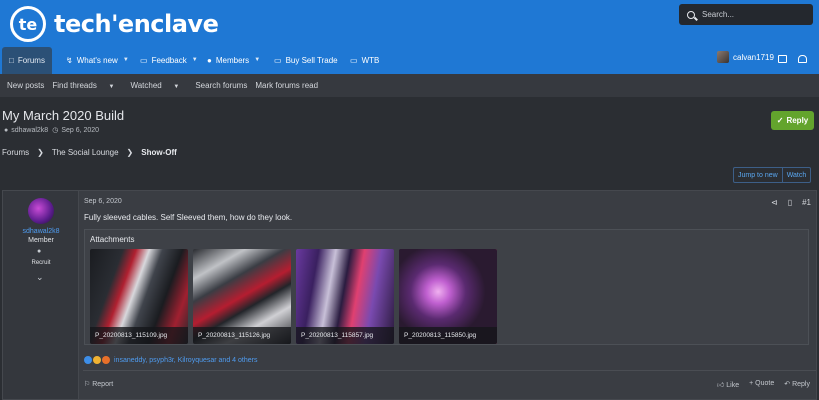  What do you see at coordinates (449, 370) in the screenshot?
I see `post-divider` at bounding box center [449, 370].